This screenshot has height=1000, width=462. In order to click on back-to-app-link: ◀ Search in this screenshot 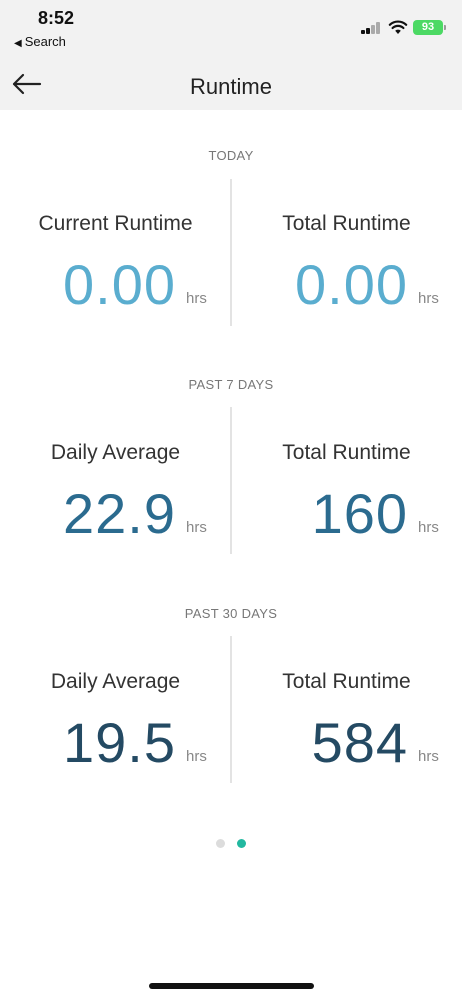, I will do `click(40, 41)`.